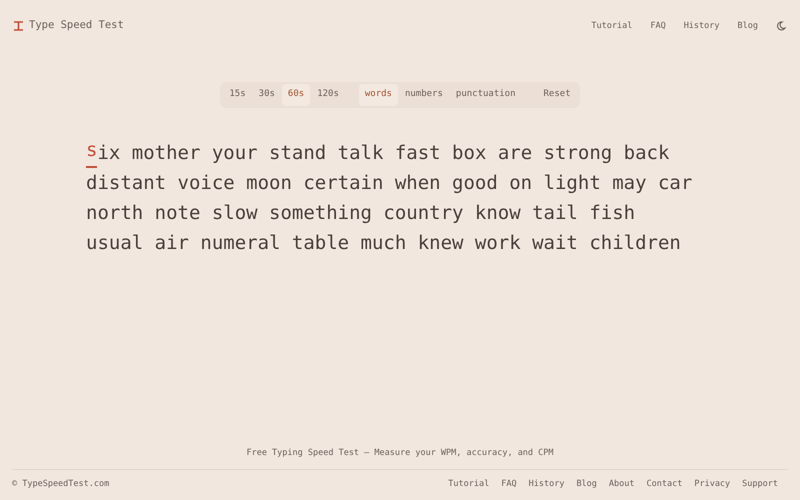  Describe the element at coordinates (389, 183) in the screenshot. I see `text-line: distant voice moon certain when good on light may car` at that location.